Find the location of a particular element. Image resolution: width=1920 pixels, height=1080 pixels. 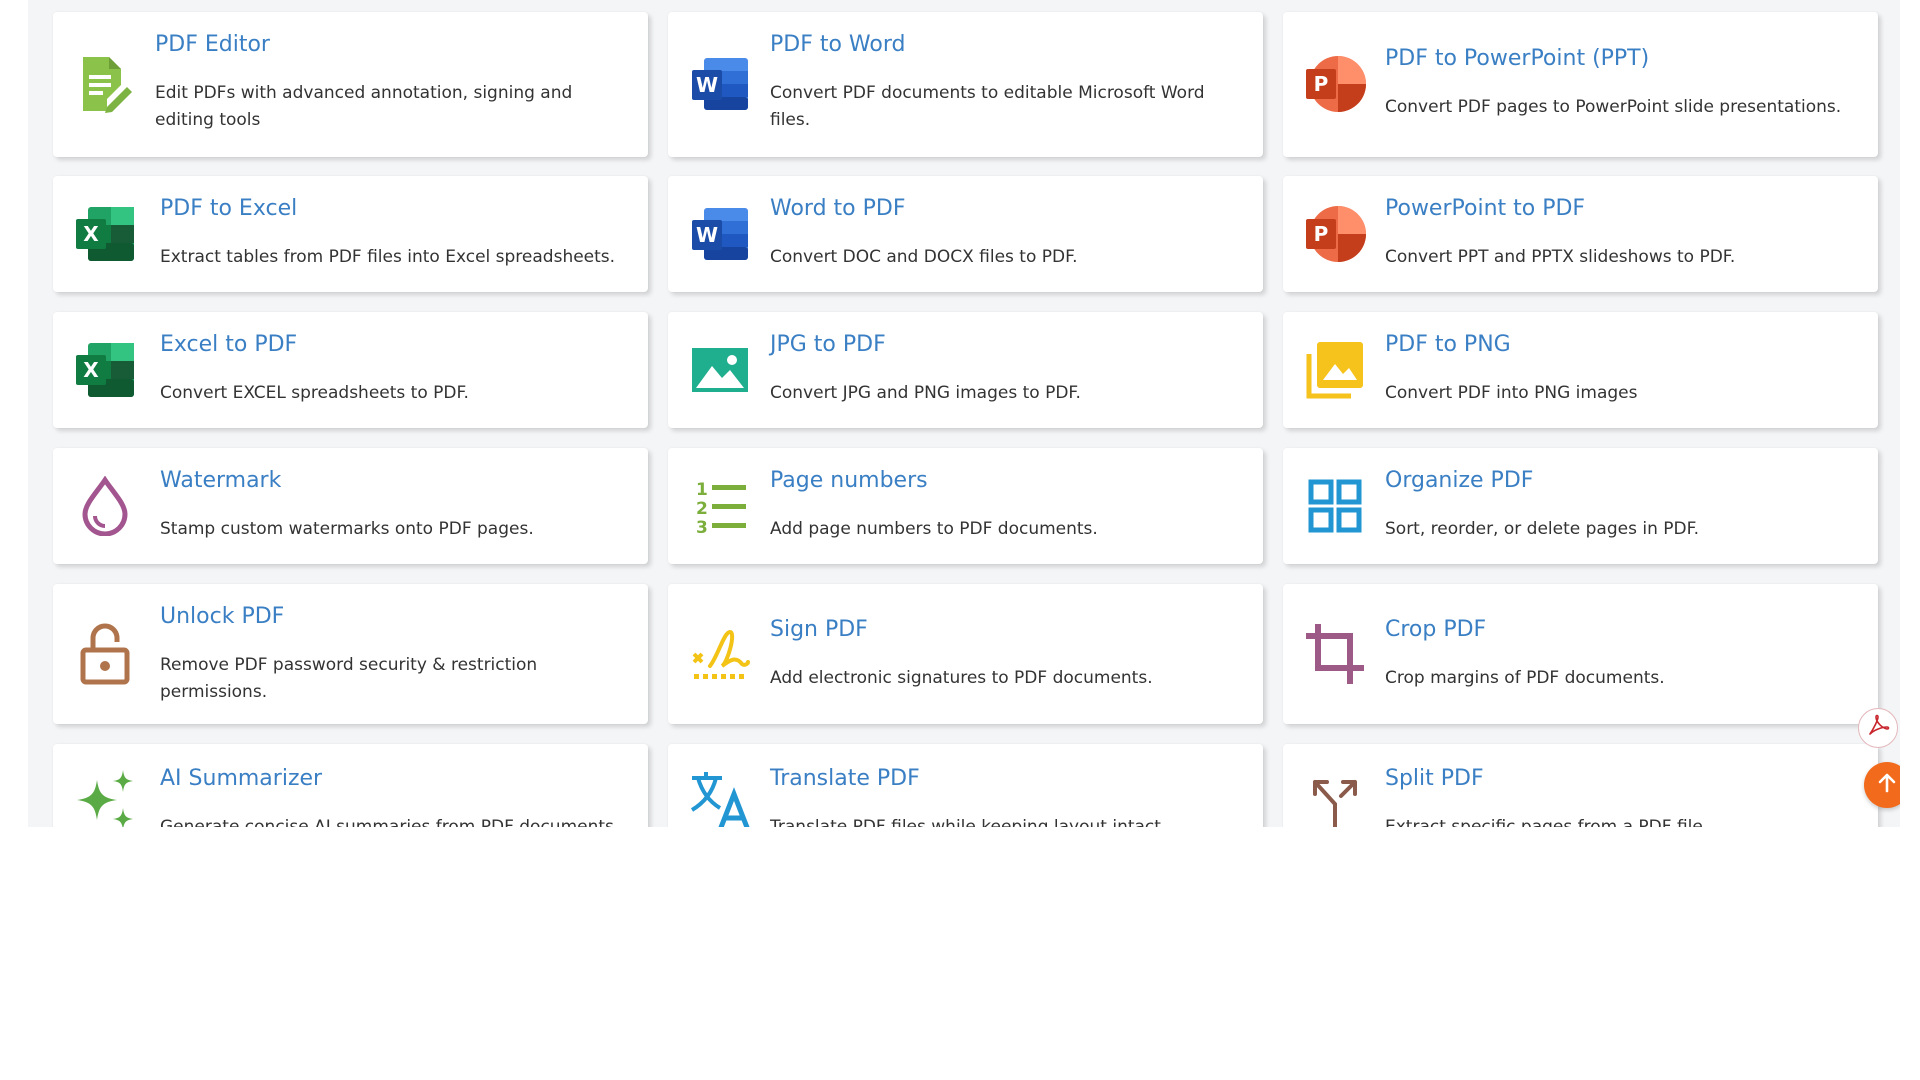

tool-title: Organize PDF is located at coordinates (1459, 480).